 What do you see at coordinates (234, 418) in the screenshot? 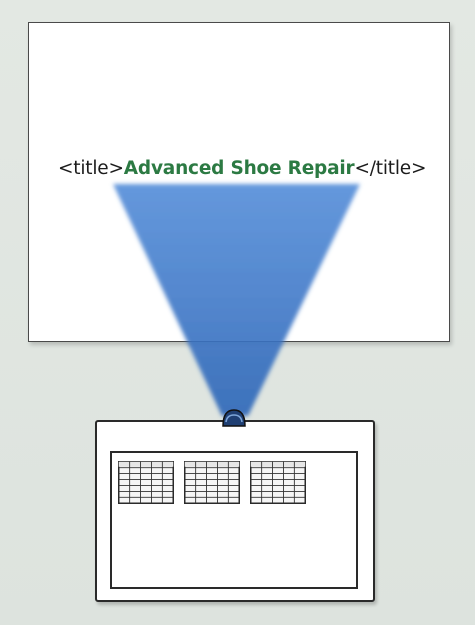
I see `projector-lens-icon` at bounding box center [234, 418].